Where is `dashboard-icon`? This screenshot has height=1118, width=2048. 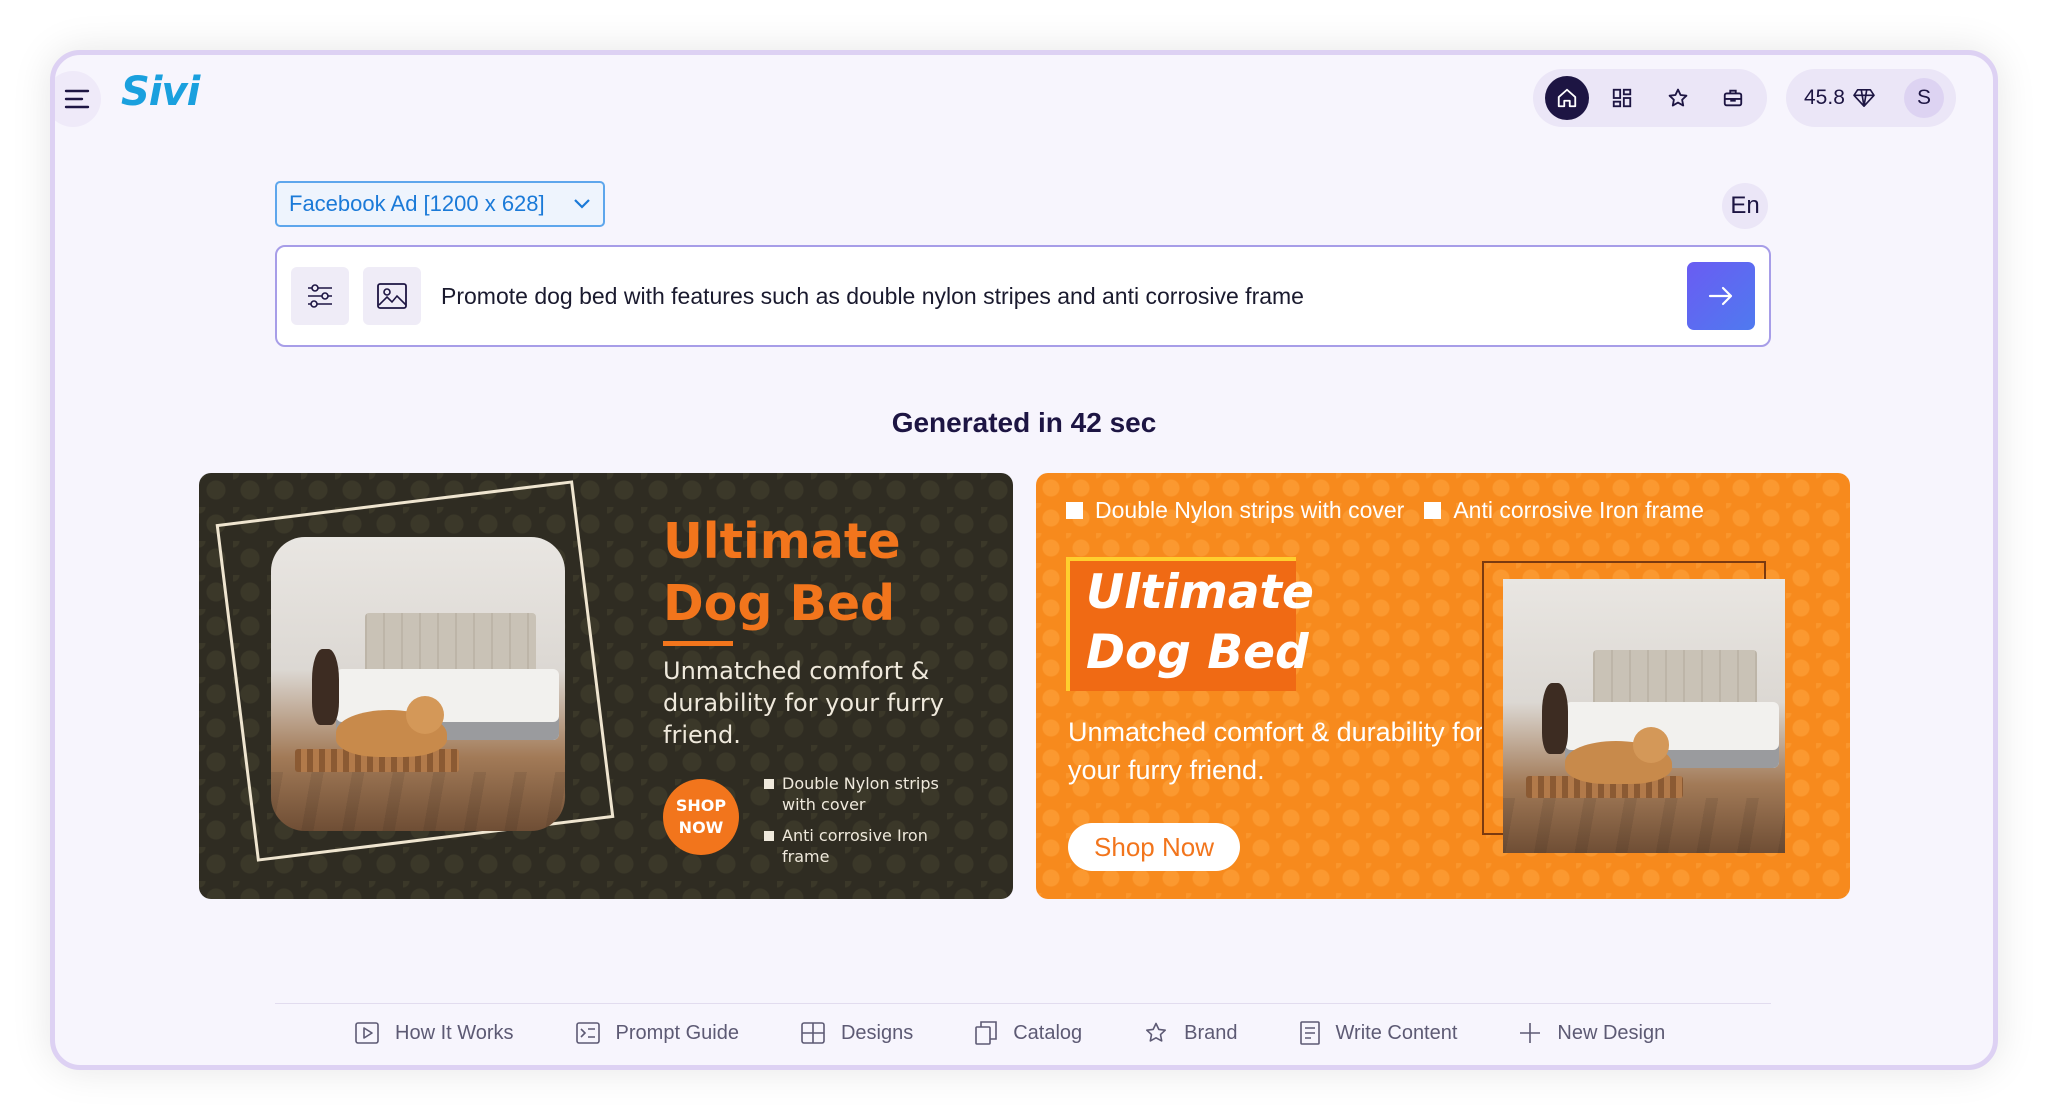 dashboard-icon is located at coordinates (1622, 98).